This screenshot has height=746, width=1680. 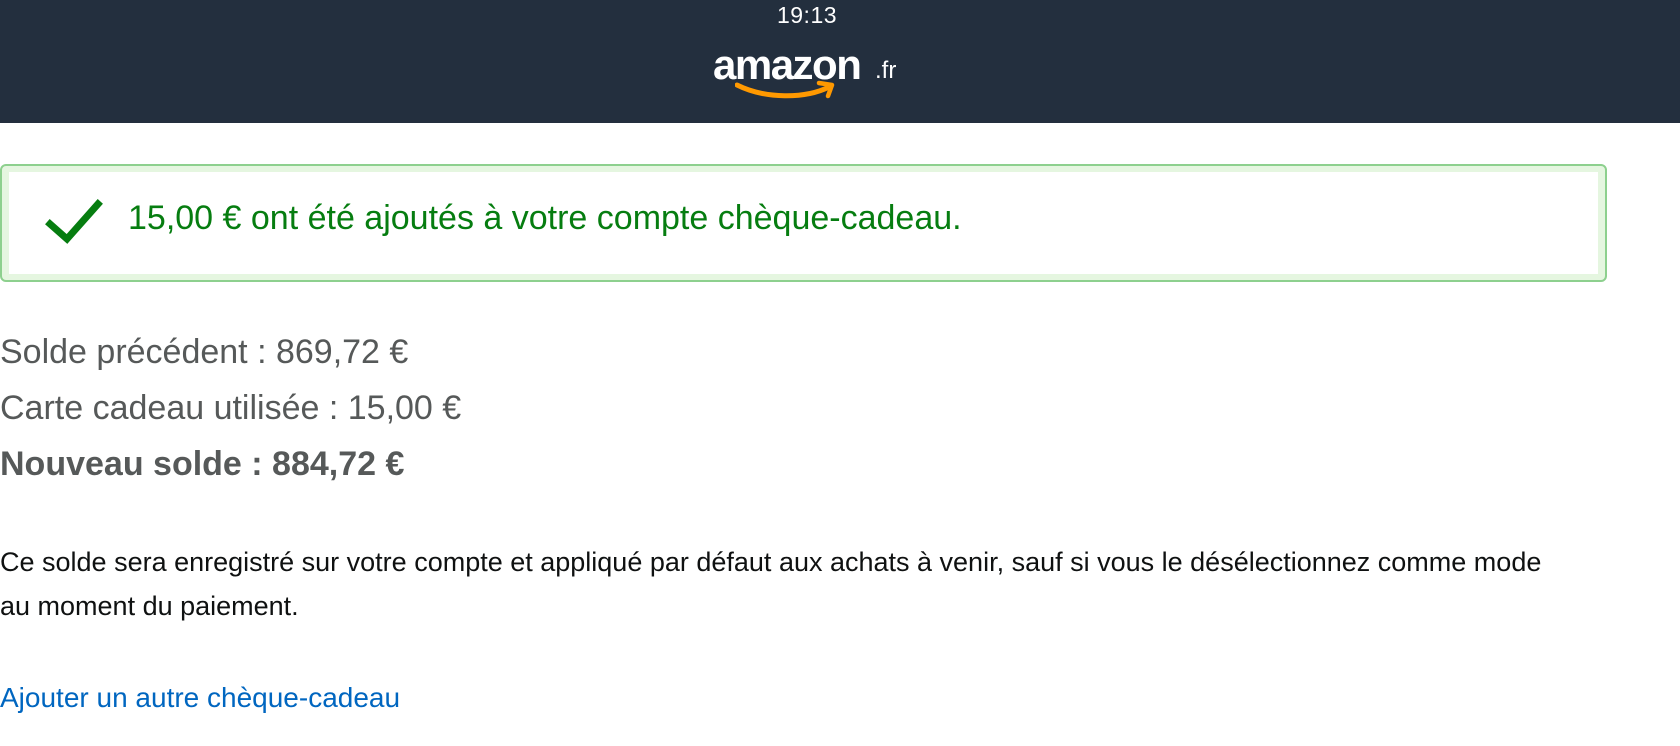 What do you see at coordinates (886, 70) in the screenshot?
I see `logo-domain-suffix: .fr` at bounding box center [886, 70].